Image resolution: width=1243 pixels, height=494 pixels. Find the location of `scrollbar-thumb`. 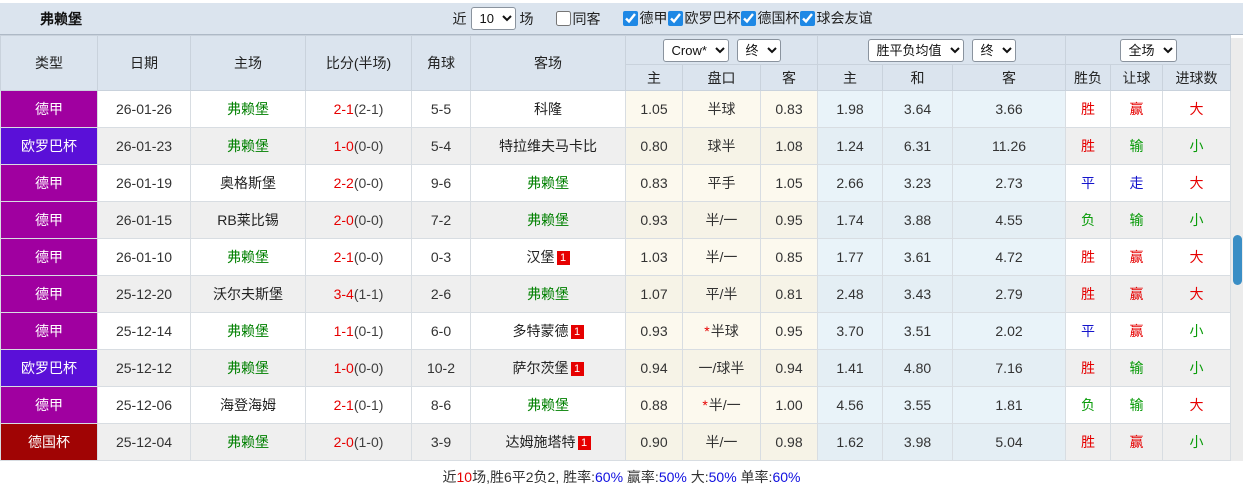

scrollbar-thumb is located at coordinates (1237, 260).